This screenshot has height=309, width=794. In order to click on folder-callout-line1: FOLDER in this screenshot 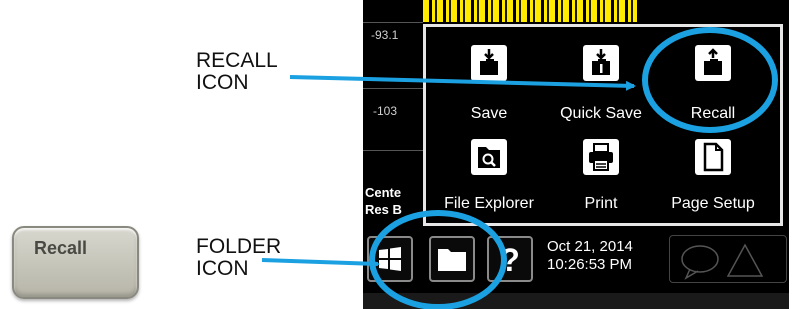, I will do `click(239, 246)`.